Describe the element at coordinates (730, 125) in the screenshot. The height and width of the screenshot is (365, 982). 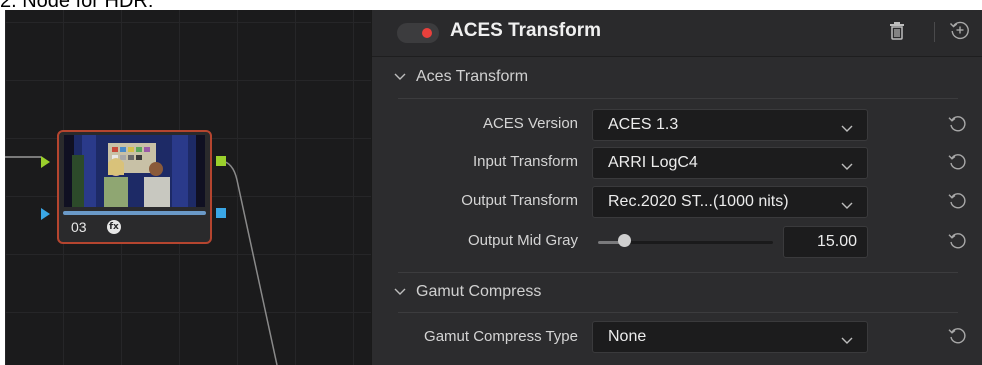
I see `aces-version-dropdown: ACES 1.3` at that location.